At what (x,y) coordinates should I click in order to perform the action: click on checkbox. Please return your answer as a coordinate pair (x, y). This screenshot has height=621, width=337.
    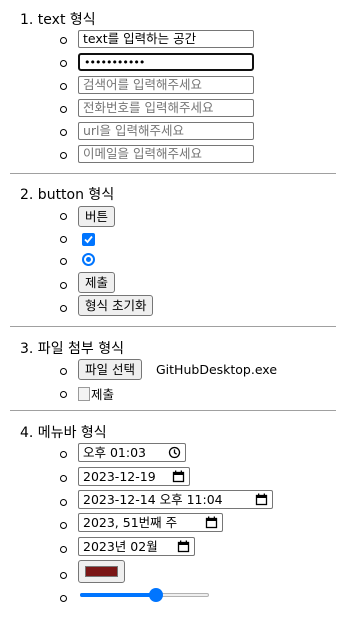
    Looking at the image, I should click on (88, 239).